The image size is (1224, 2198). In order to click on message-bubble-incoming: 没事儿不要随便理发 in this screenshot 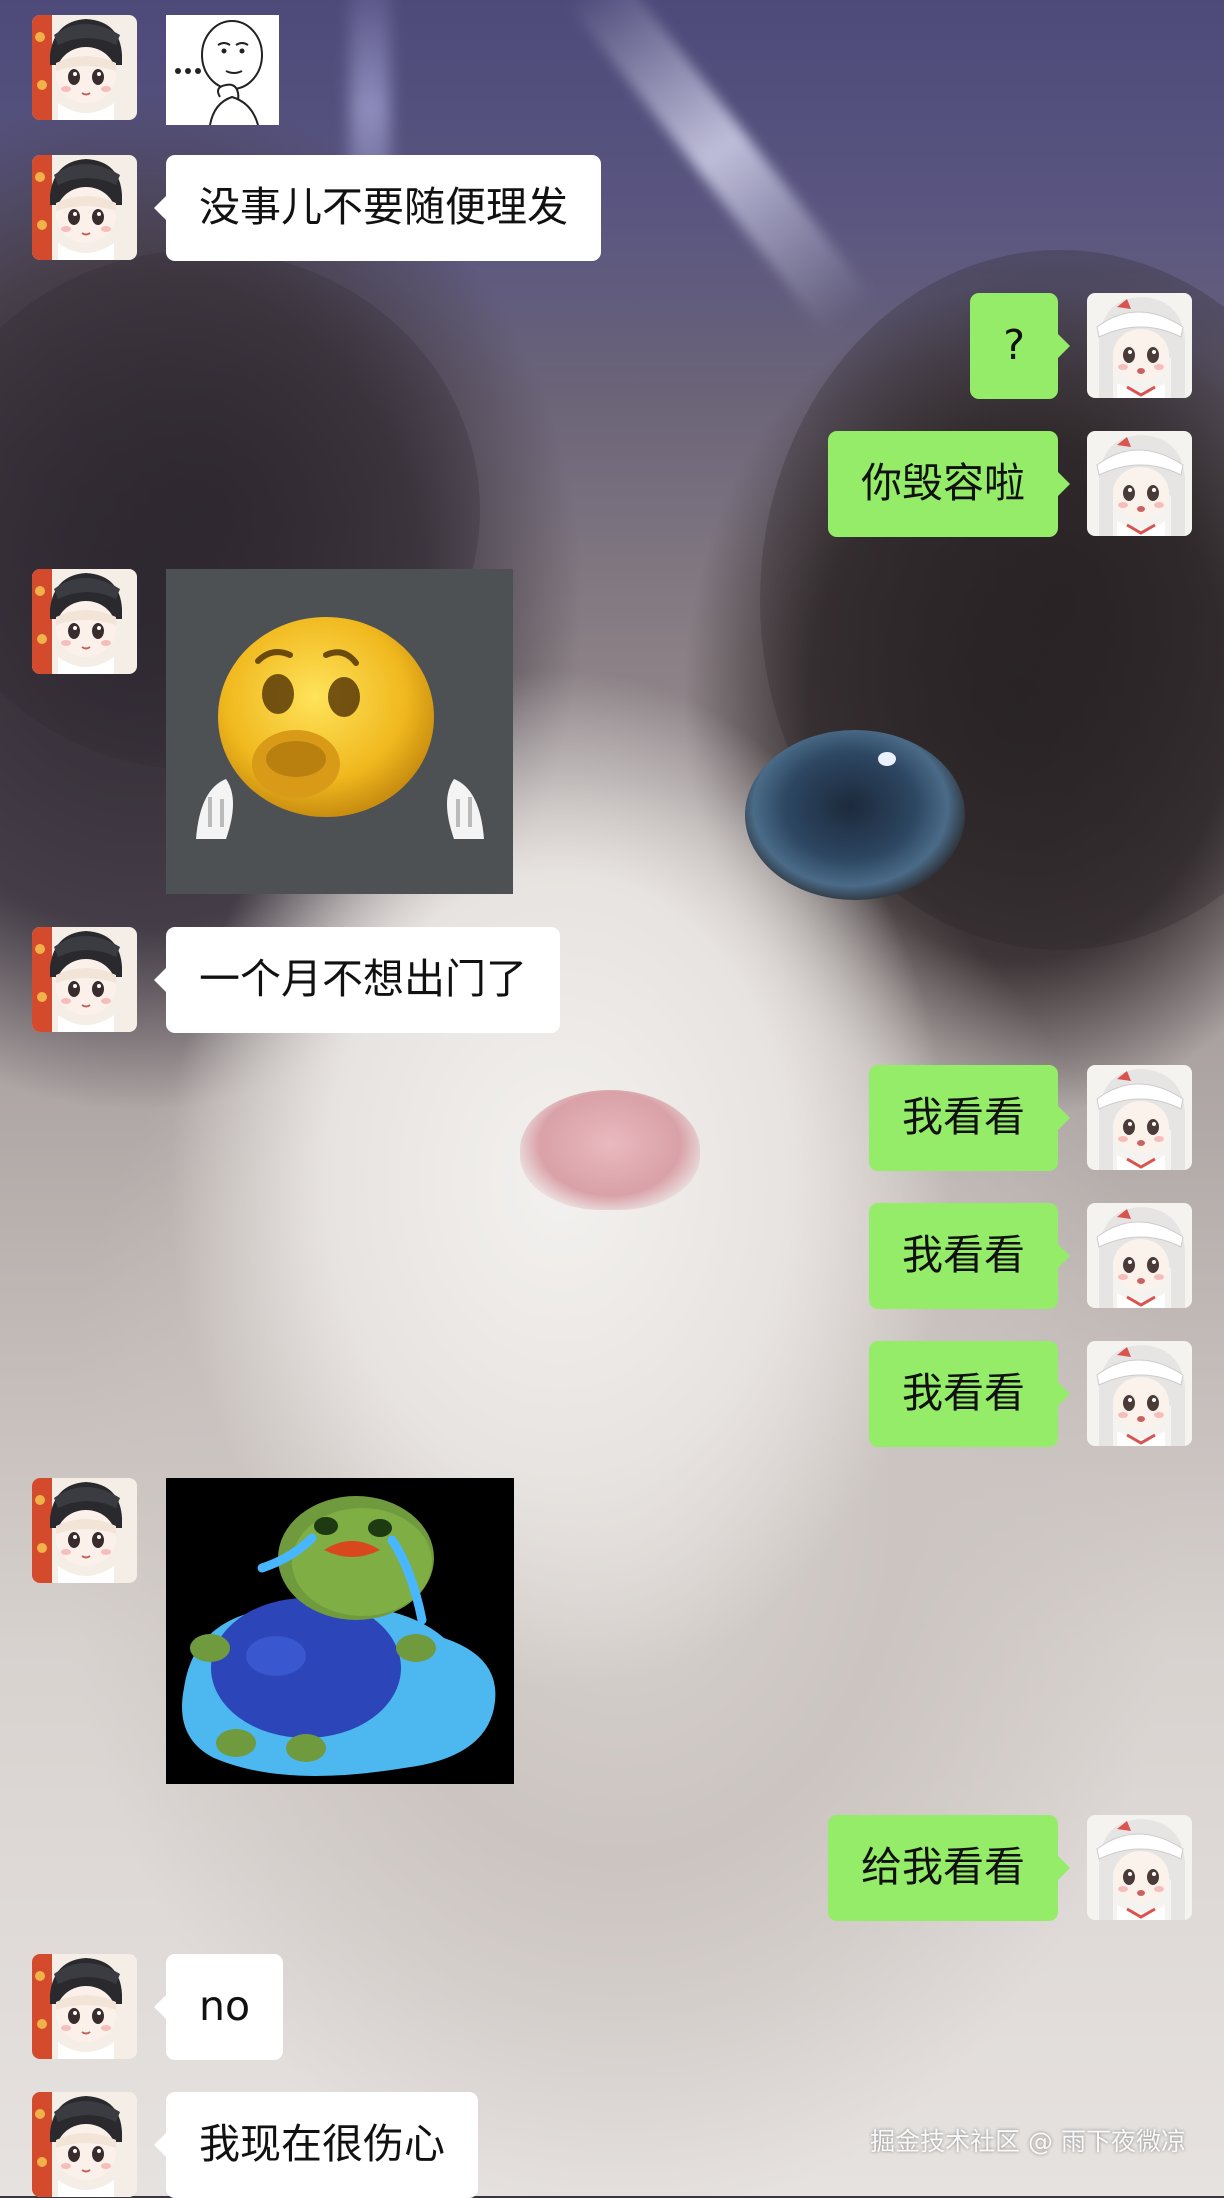, I will do `click(377, 208)`.